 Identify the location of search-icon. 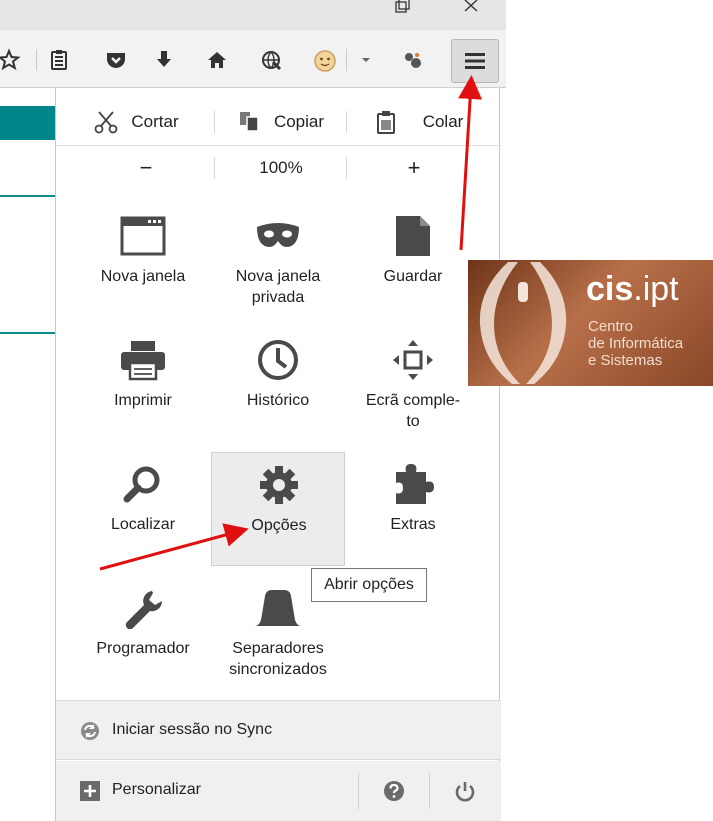
(141, 484).